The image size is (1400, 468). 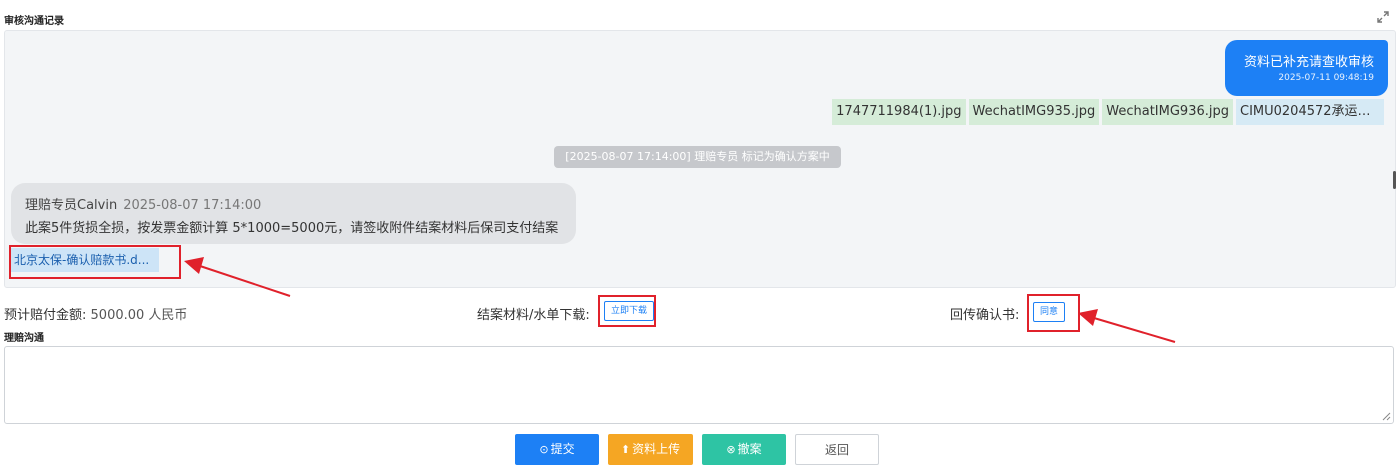 I want to click on withdraw-button-label: 撤案, so click(x=749, y=449).